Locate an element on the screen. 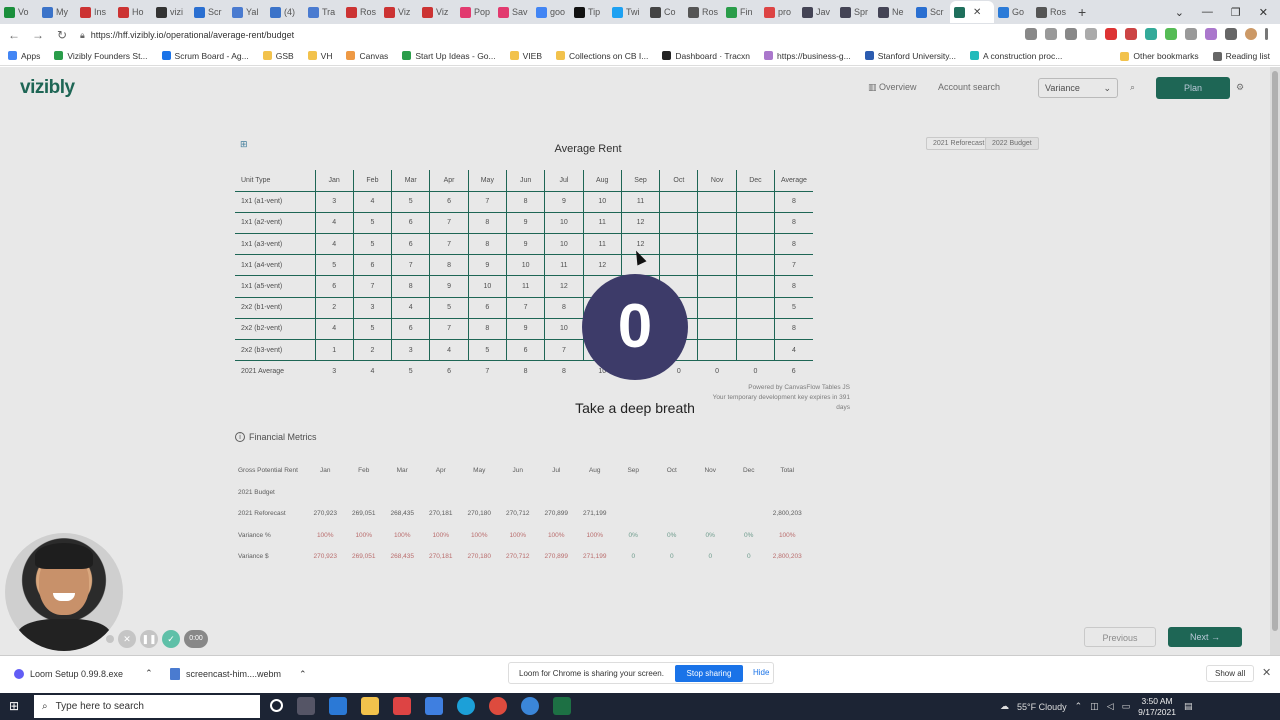  reading-list: Reading list is located at coordinates (1241, 56).